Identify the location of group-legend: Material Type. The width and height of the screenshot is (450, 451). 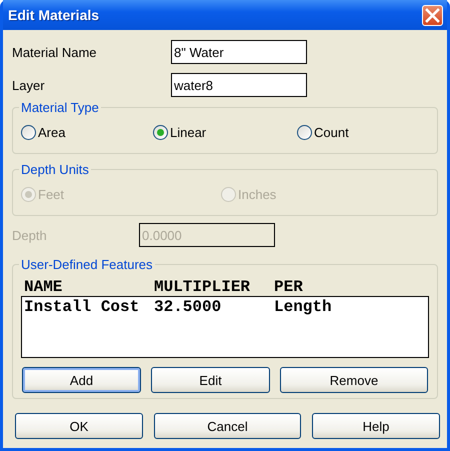
(60, 107).